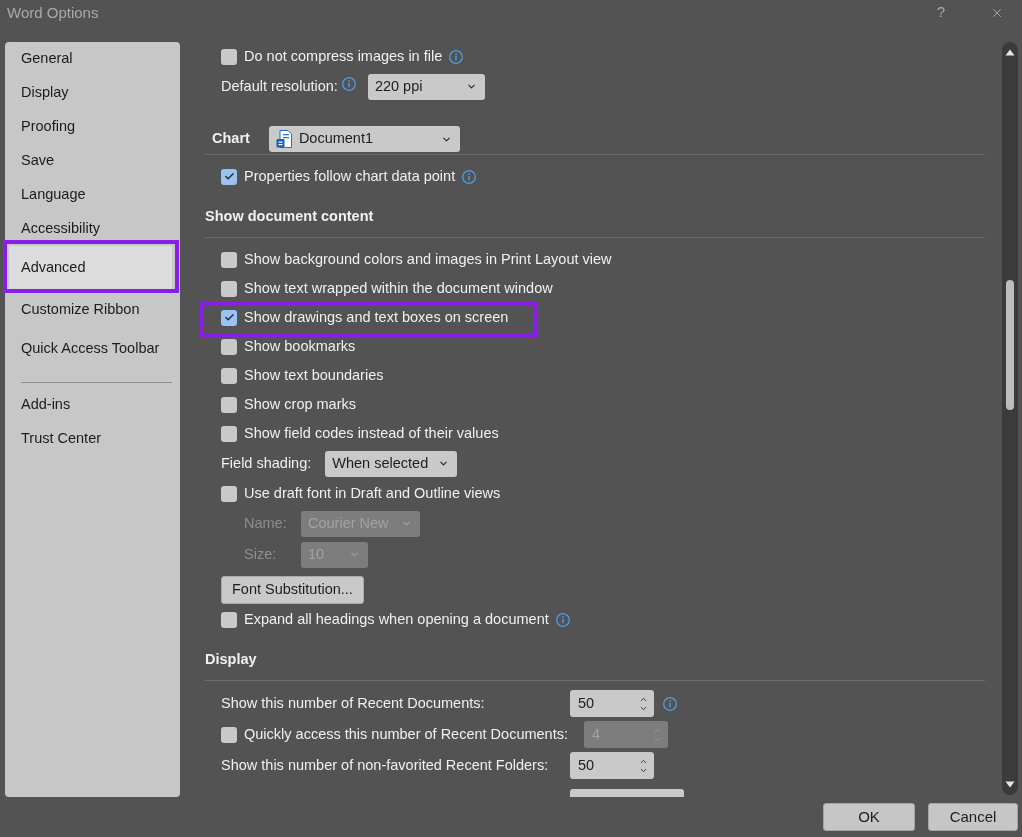 This screenshot has height=837, width=1022. Describe the element at coordinates (343, 56) in the screenshot. I see `checkbox-label: Do not compress images in file` at that location.